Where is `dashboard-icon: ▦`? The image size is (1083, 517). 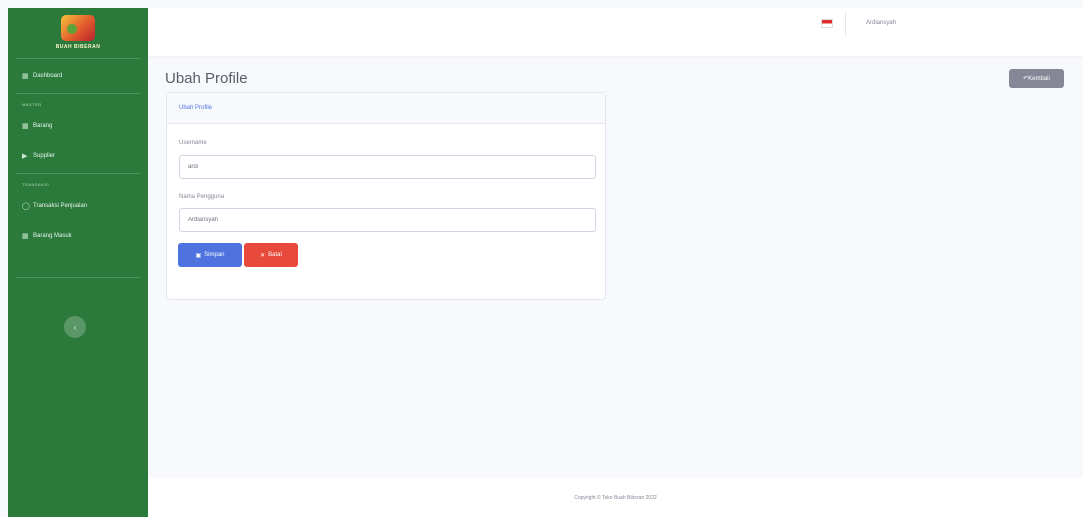
dashboard-icon: ▦ is located at coordinates (25, 76).